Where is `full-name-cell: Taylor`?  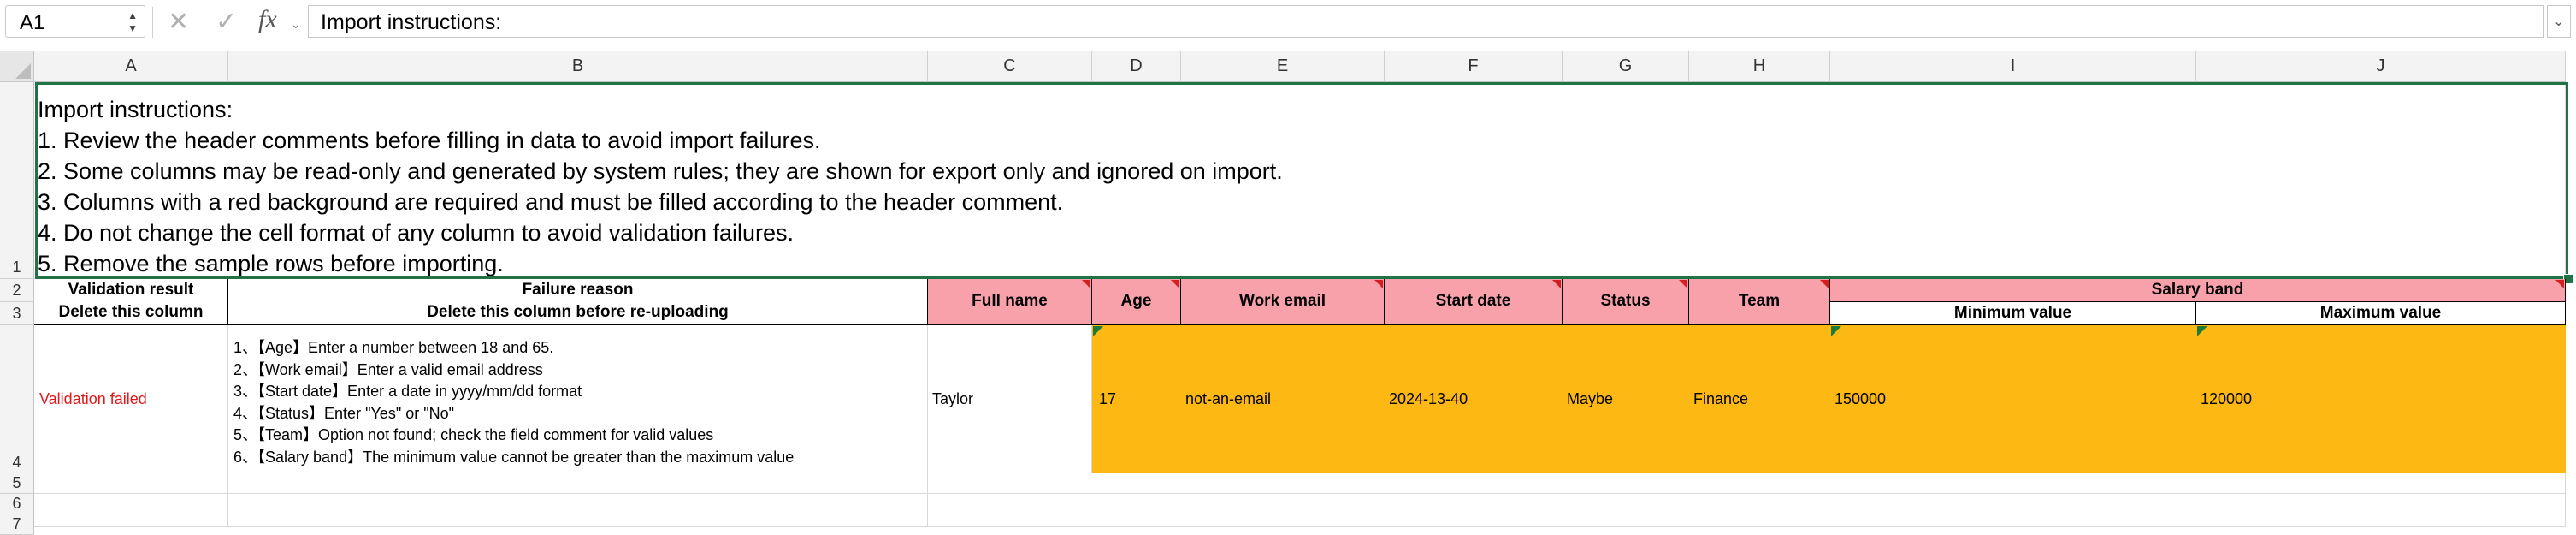 full-name-cell: Taylor is located at coordinates (1010, 399).